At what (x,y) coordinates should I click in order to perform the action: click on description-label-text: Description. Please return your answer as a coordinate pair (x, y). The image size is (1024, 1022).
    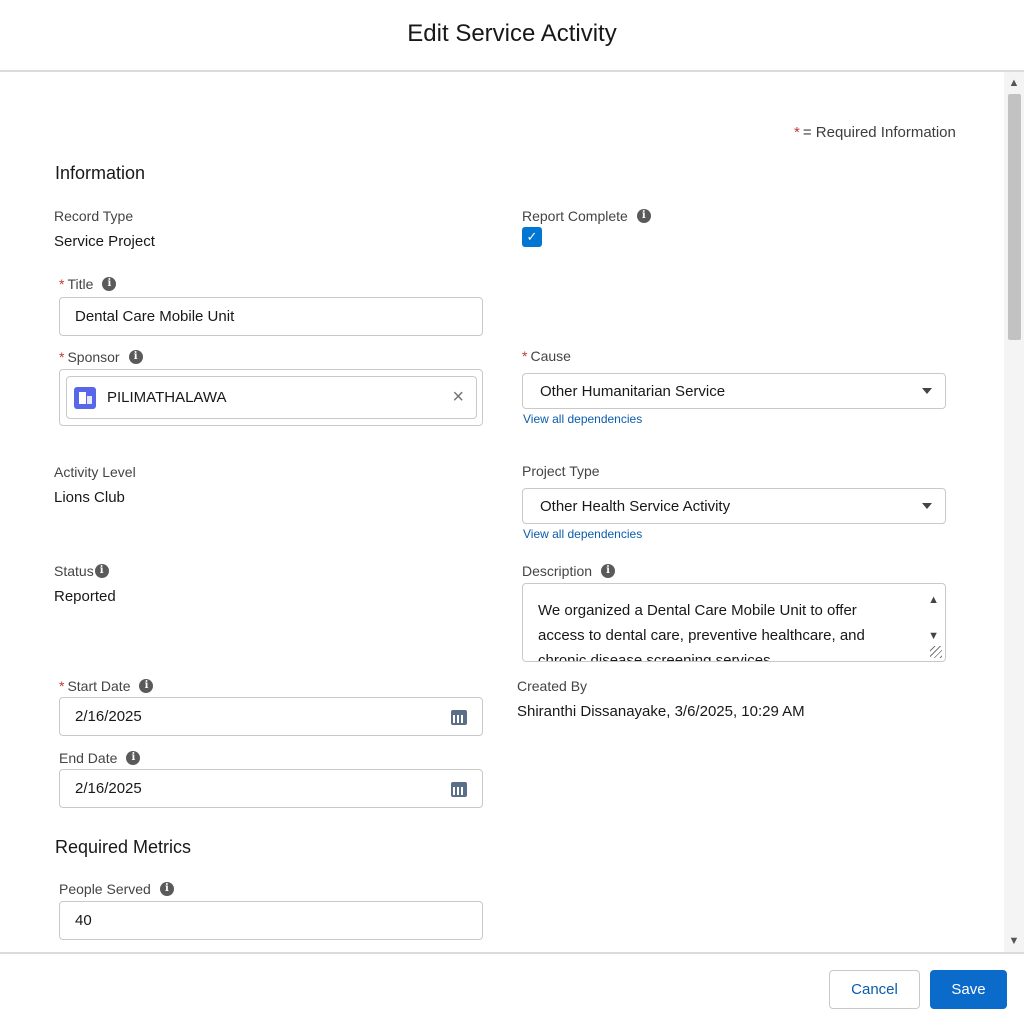
    Looking at the image, I should click on (557, 571).